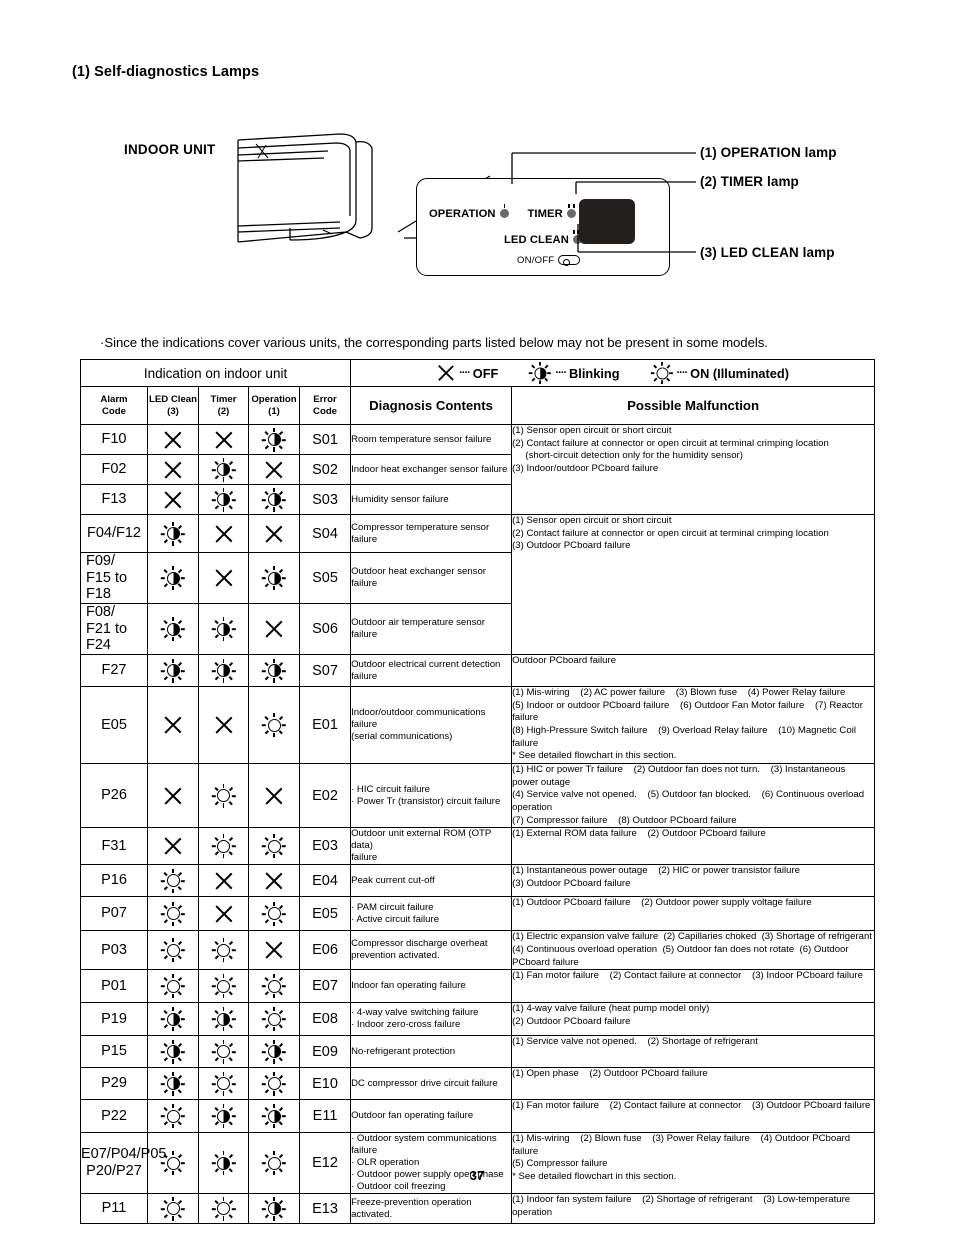 Image resolution: width=954 pixels, height=1235 pixels. What do you see at coordinates (749, 181) in the screenshot?
I see `callout-timer-lamp: (2) TIMER lamp` at bounding box center [749, 181].